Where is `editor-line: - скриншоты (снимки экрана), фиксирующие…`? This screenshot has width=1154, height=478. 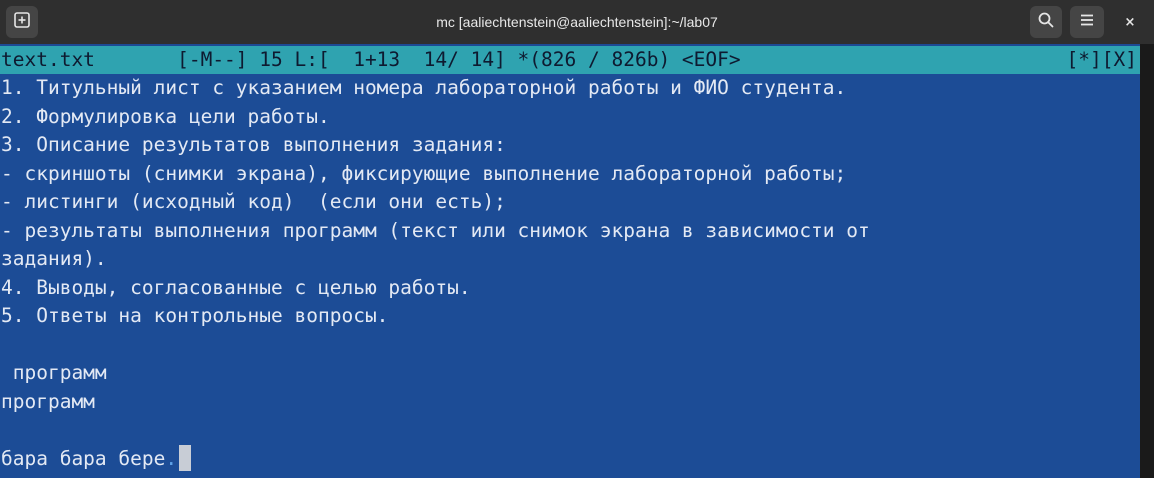 editor-line: - скриншоты (снимки экрана), фиксирующие… is located at coordinates (424, 173).